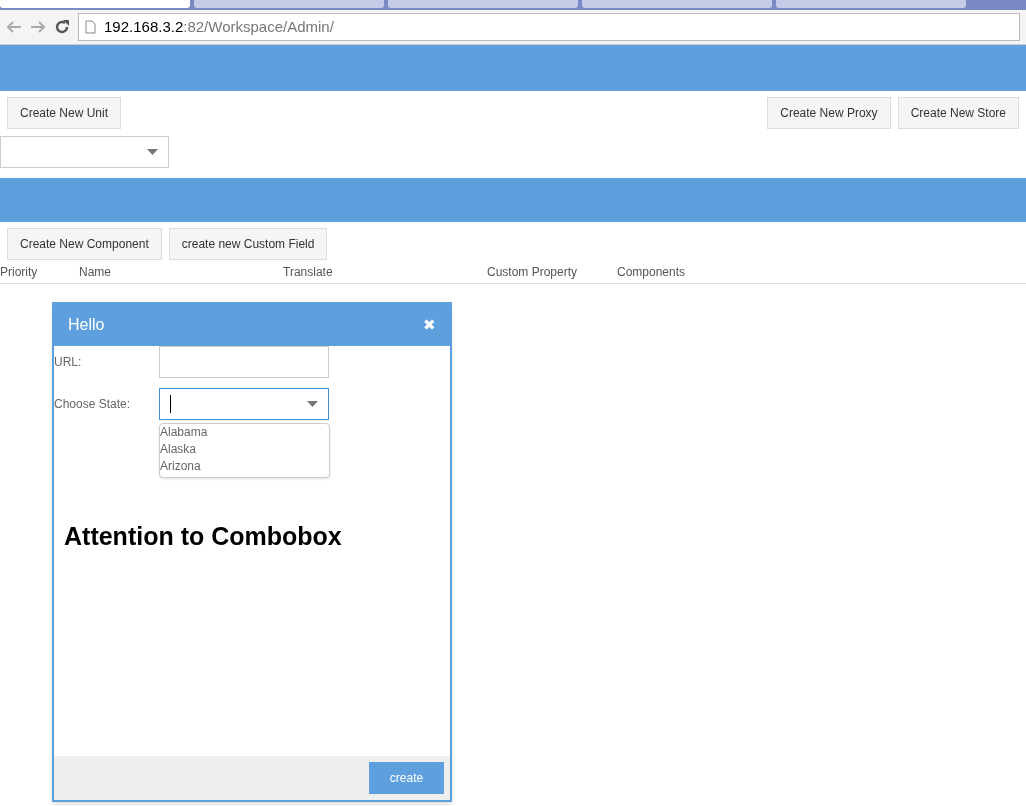  What do you see at coordinates (203, 536) in the screenshot?
I see `dialog-heading: Attention to Combobox` at bounding box center [203, 536].